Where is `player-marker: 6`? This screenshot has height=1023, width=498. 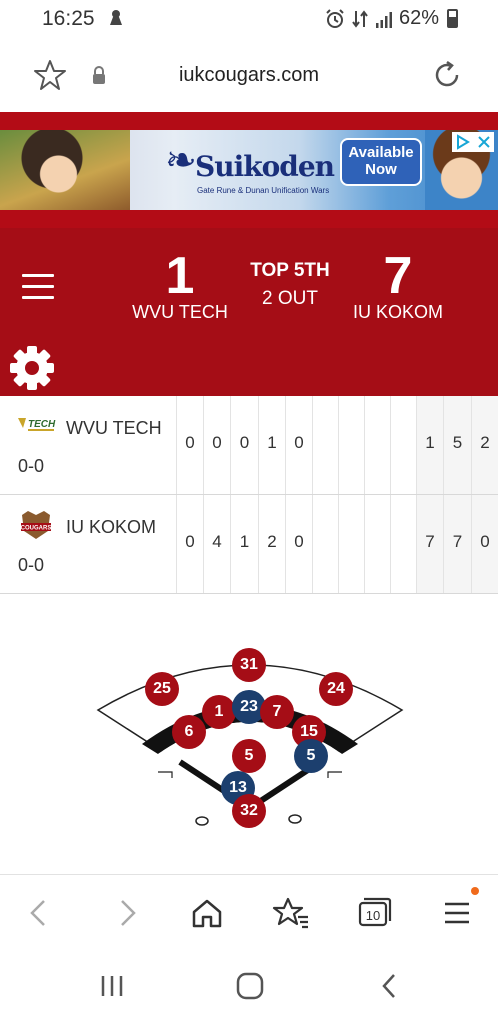
player-marker: 6 is located at coordinates (189, 732).